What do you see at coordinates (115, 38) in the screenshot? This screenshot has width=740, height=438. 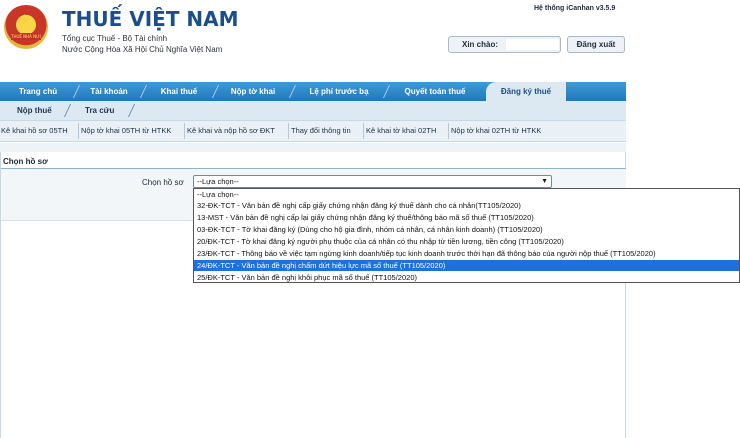 I see `brand-subtitle-ministry: Tổng cục Thuế - Bộ Tài chính` at bounding box center [115, 38].